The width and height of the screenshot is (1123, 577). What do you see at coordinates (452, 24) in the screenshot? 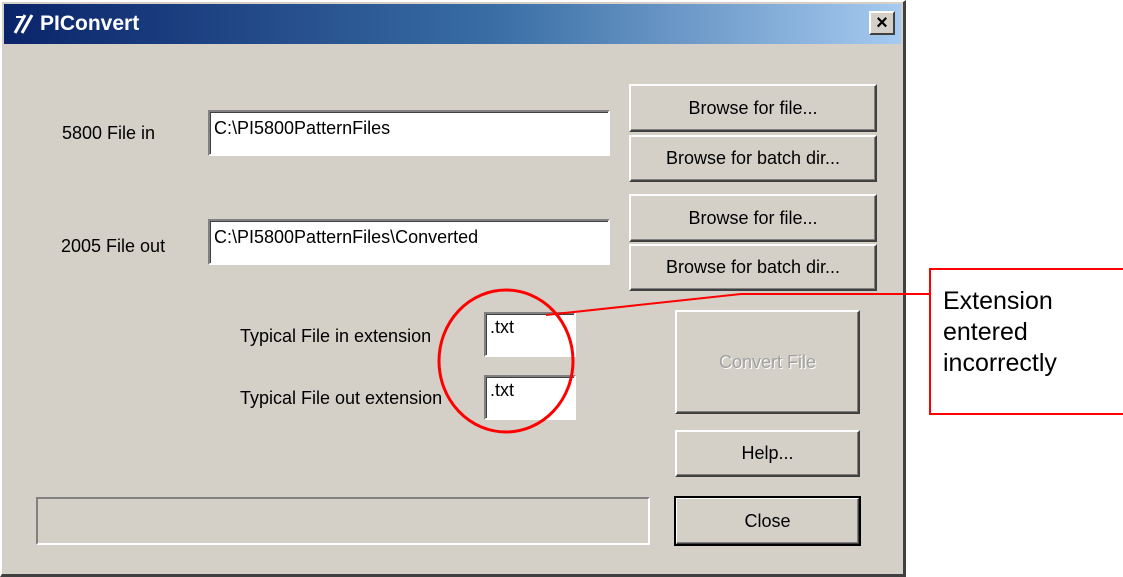
I see `title-bar: PIConvert ×` at bounding box center [452, 24].